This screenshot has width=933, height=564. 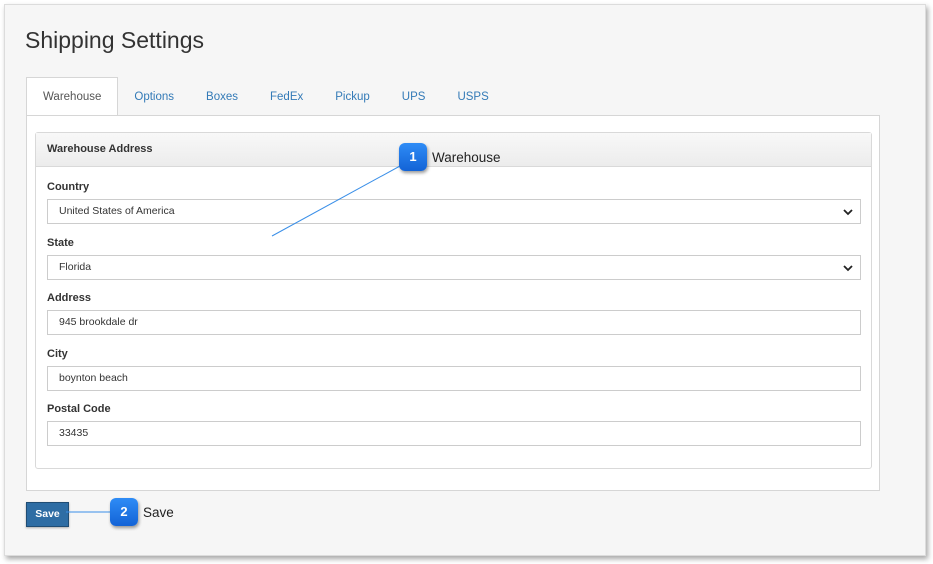 I want to click on postal-code-label: Postal Code, so click(x=79, y=409).